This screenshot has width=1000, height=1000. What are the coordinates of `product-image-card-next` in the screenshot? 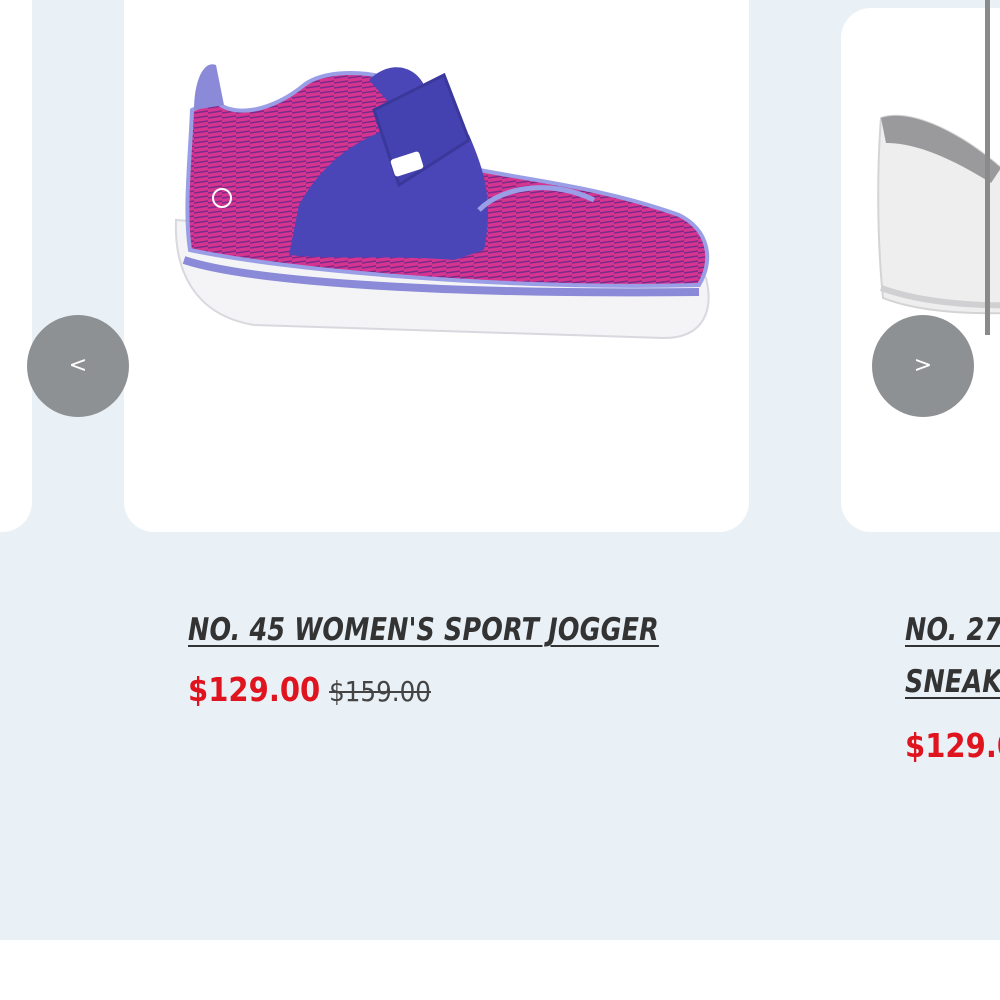 It's located at (920, 270).